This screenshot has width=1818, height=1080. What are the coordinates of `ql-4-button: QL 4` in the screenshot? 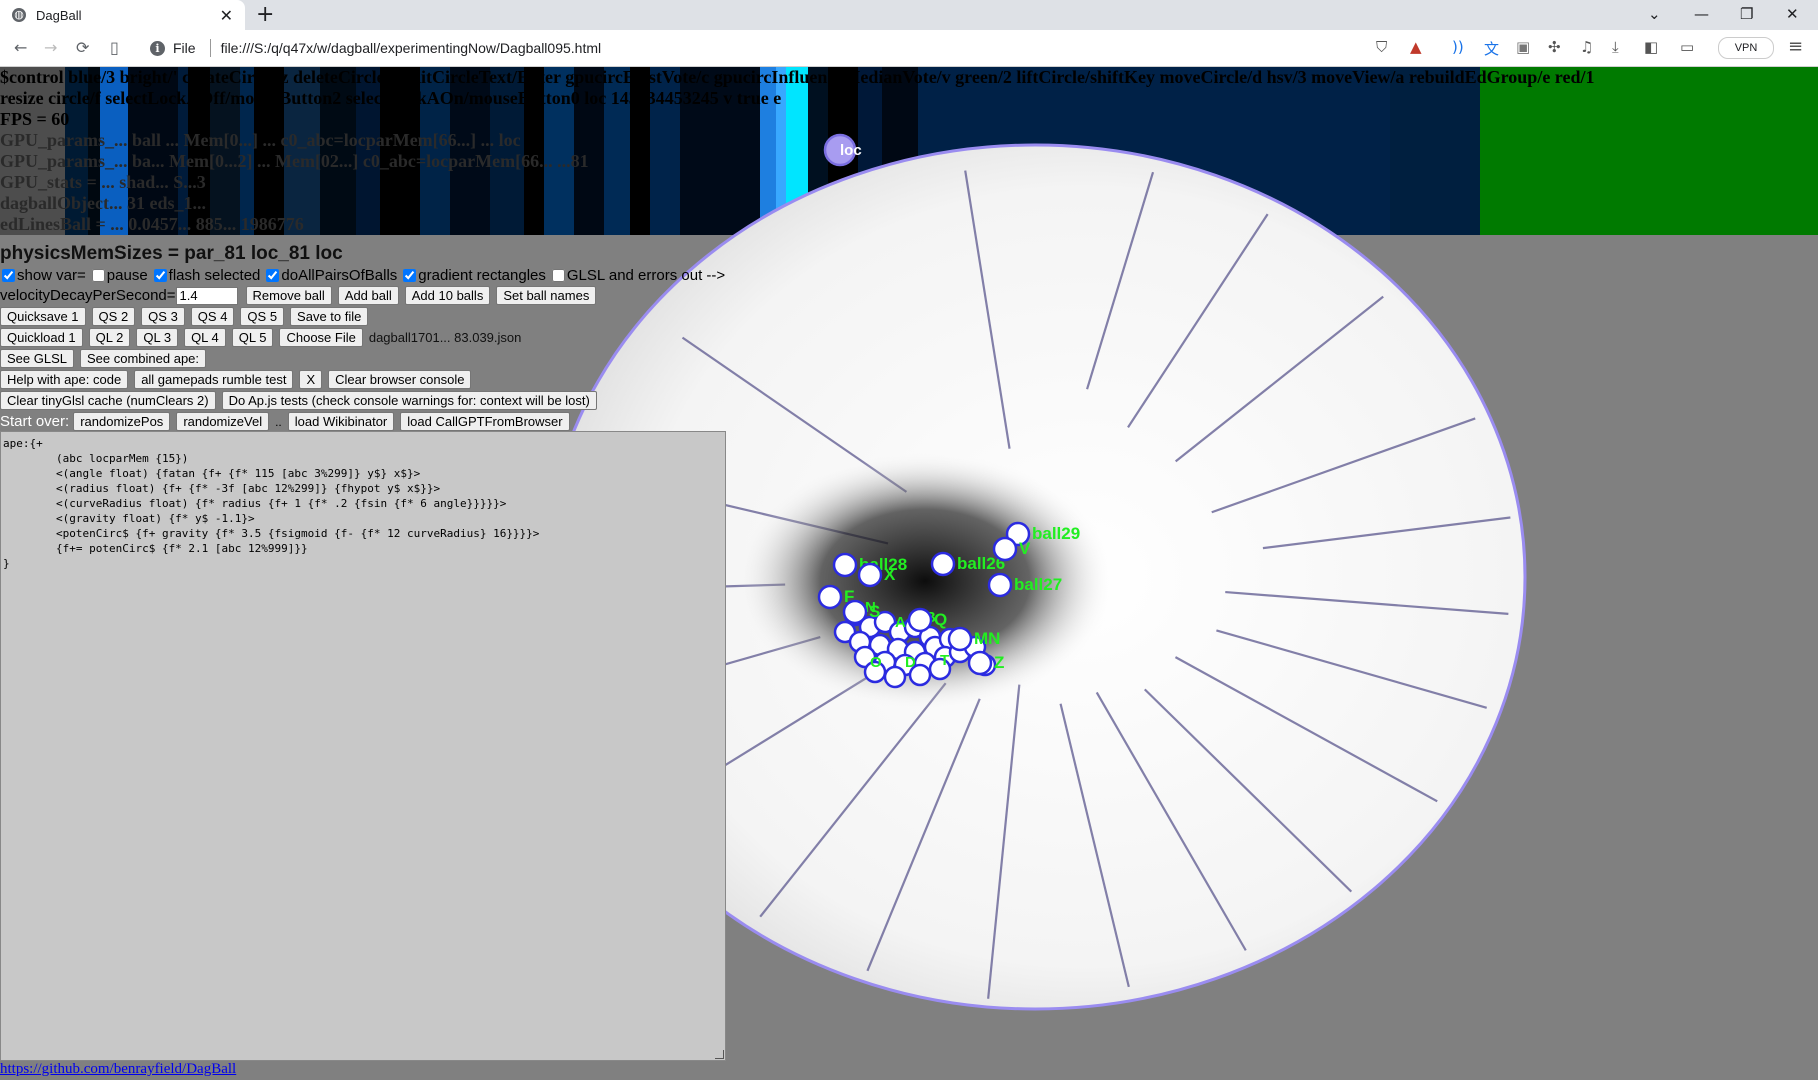 It's located at (205, 337).